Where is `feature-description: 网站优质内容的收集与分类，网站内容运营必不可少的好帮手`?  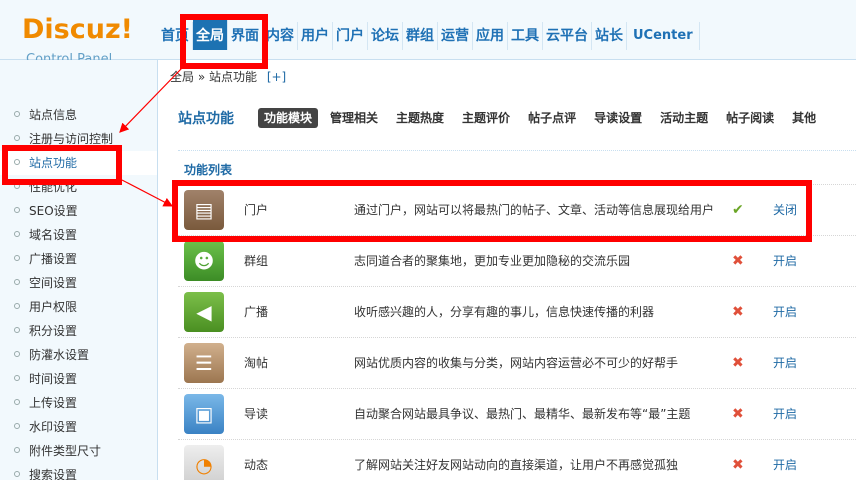 feature-description: 网站优质内容的收集与分类，网站内容运营必不可少的好帮手 is located at coordinates (516, 363).